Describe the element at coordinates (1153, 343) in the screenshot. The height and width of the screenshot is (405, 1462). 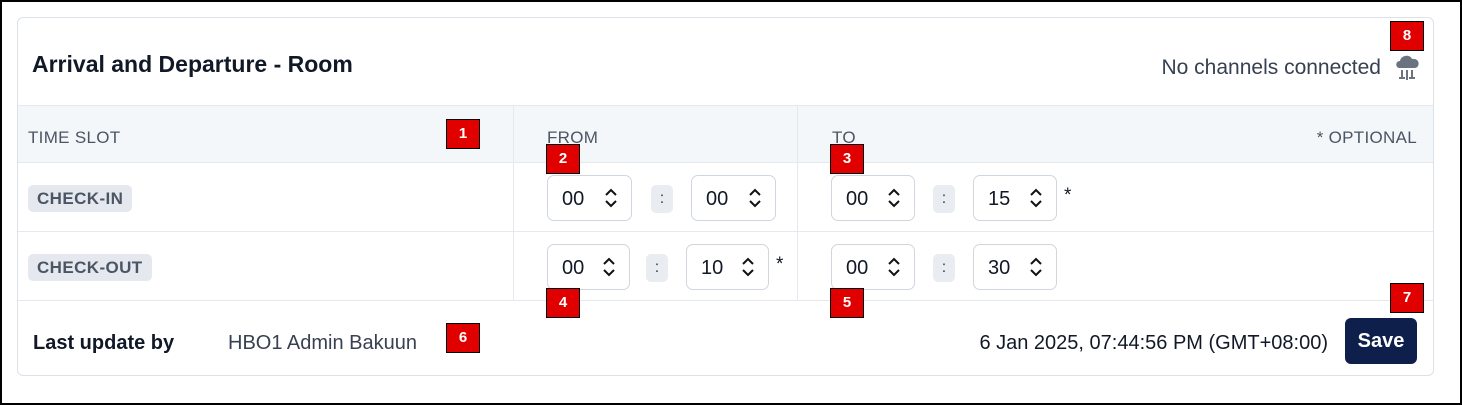
I see `last-update-timestamp: 6 Jan 2025, 07:44:56 PM (GMT+08:00)` at that location.